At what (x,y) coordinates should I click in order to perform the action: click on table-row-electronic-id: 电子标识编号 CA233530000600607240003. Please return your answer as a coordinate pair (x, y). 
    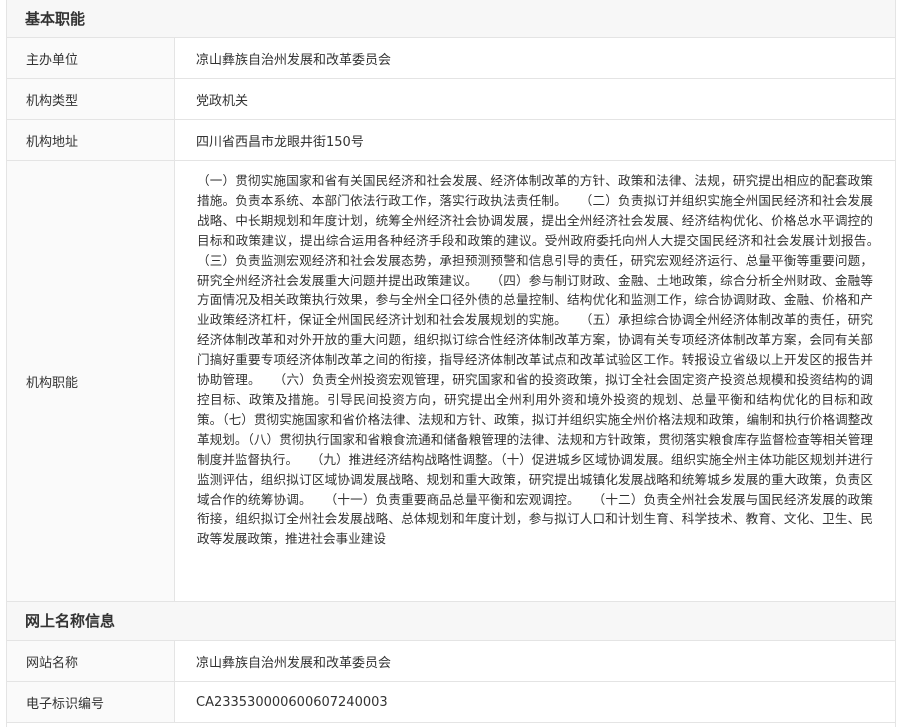
    Looking at the image, I should click on (451, 702).